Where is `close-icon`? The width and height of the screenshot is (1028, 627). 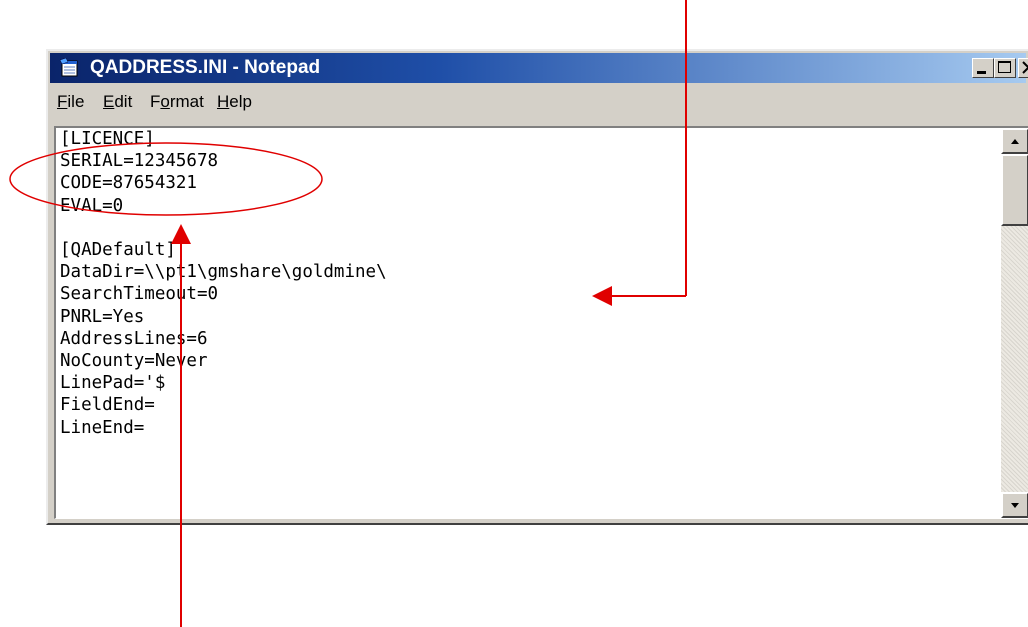
close-icon is located at coordinates (1025, 67).